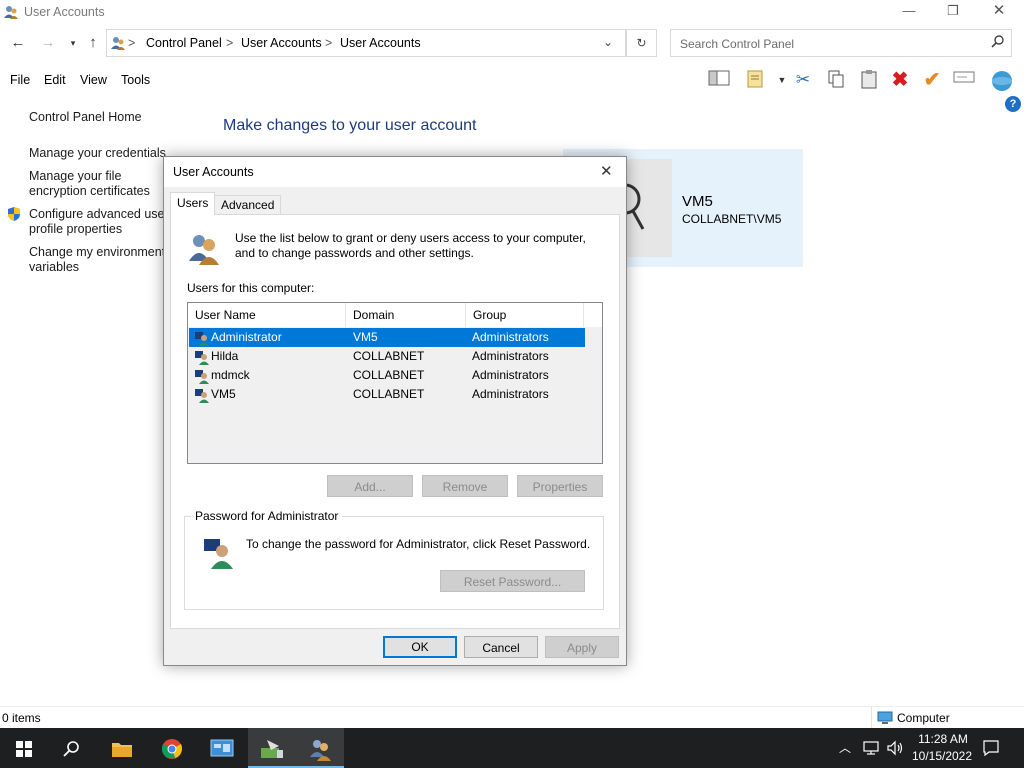  What do you see at coordinates (465, 486) in the screenshot?
I see `remove-user-button: Remove` at bounding box center [465, 486].